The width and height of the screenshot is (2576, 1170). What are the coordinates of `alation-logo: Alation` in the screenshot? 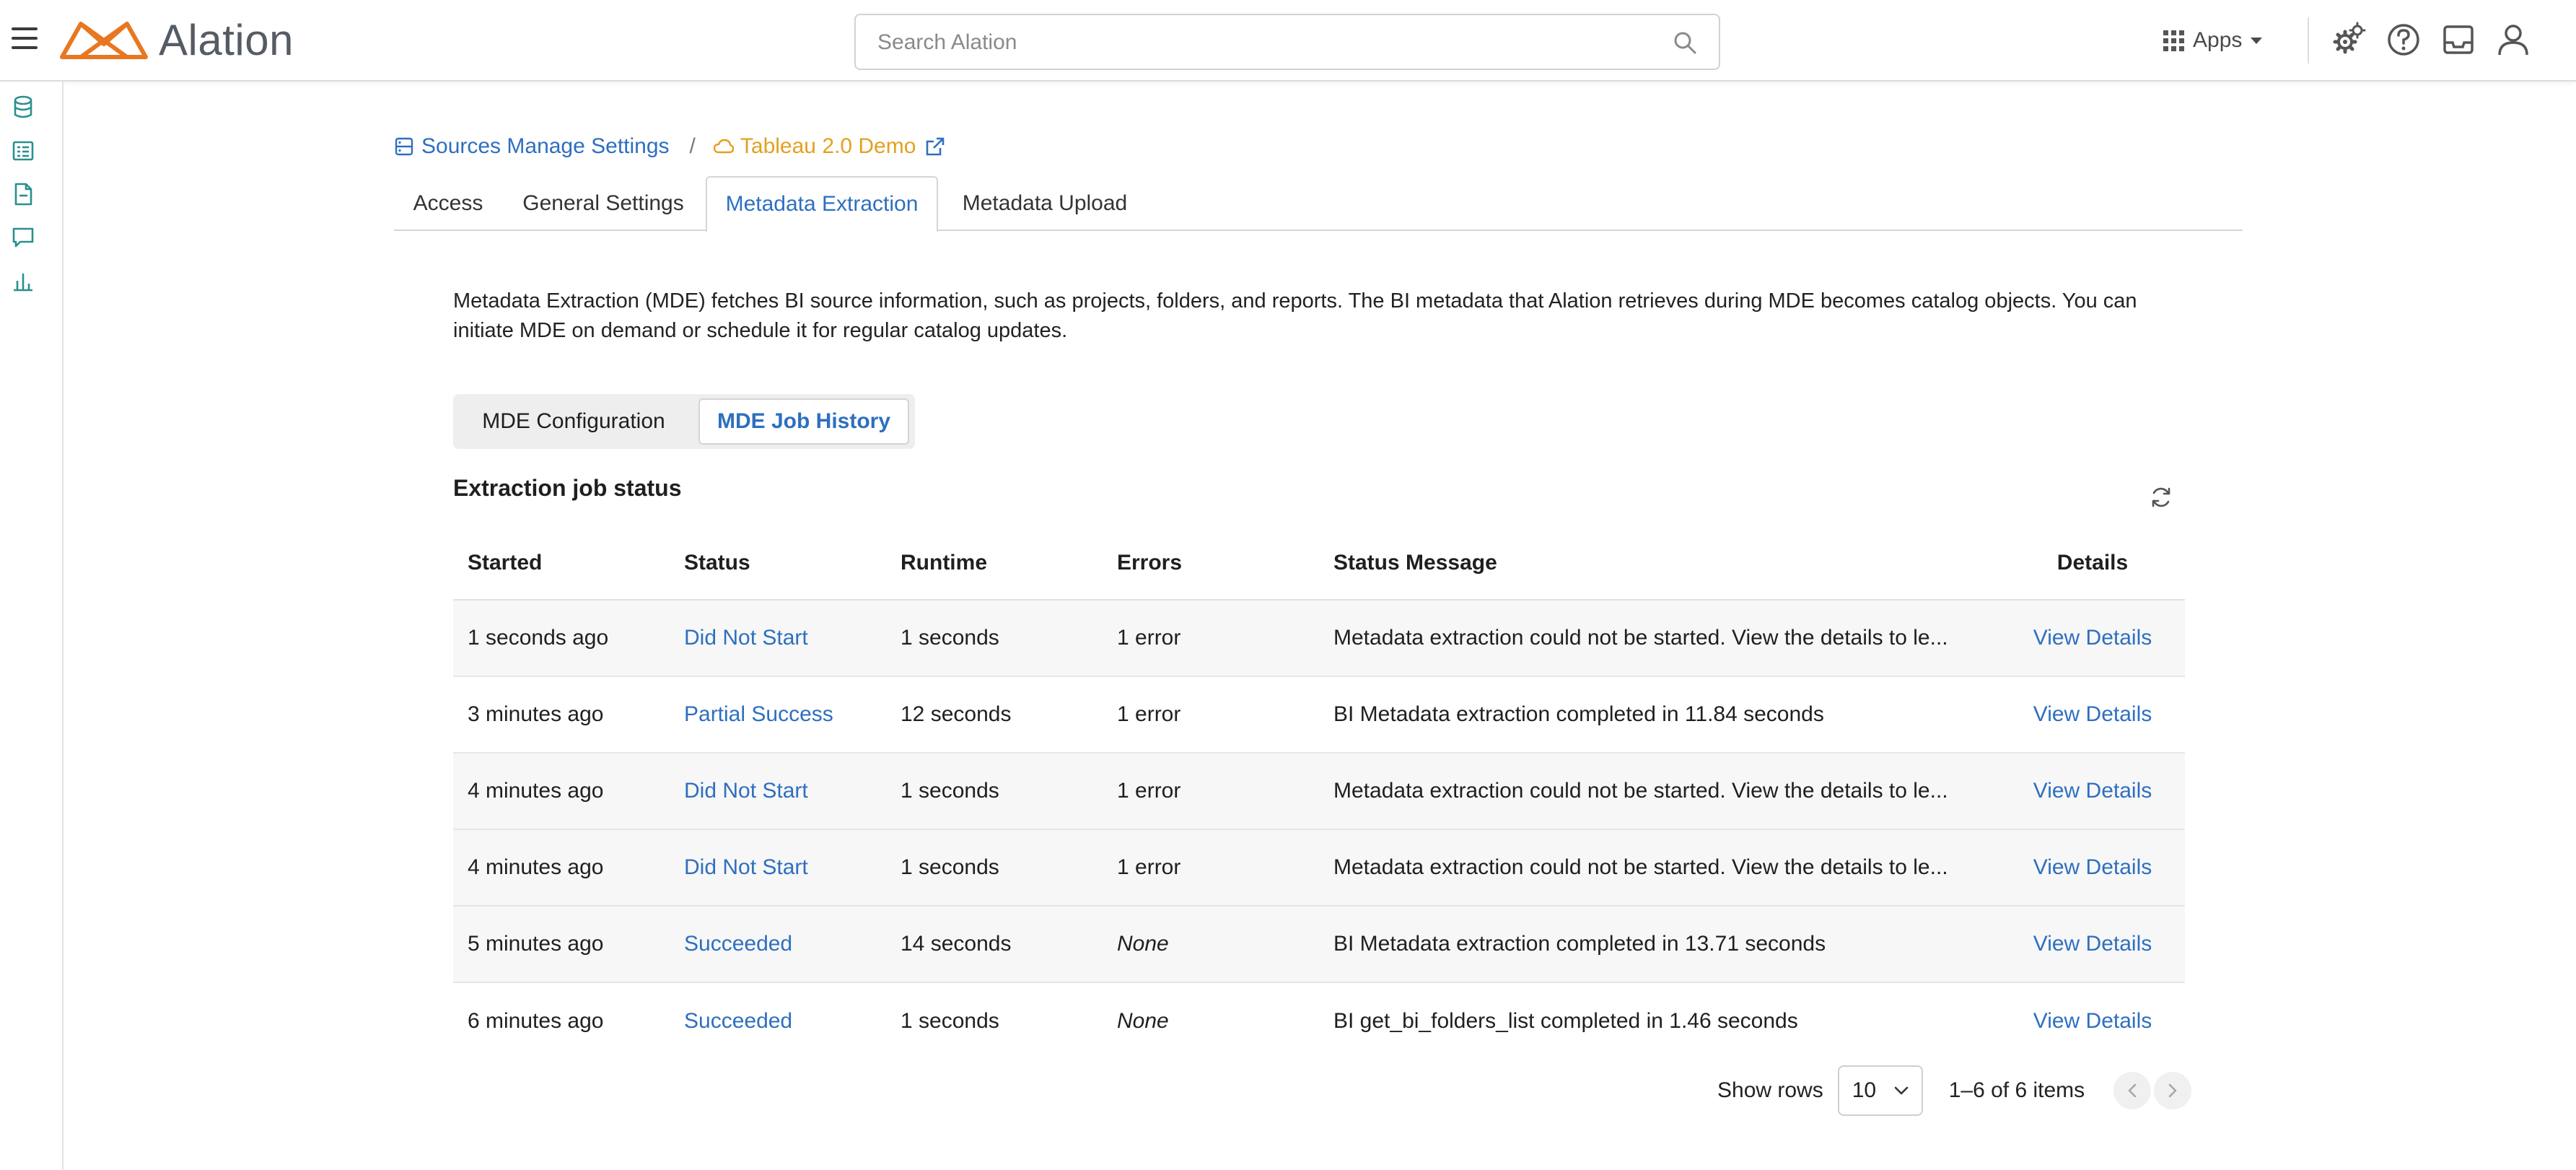 It's located at (176, 40).